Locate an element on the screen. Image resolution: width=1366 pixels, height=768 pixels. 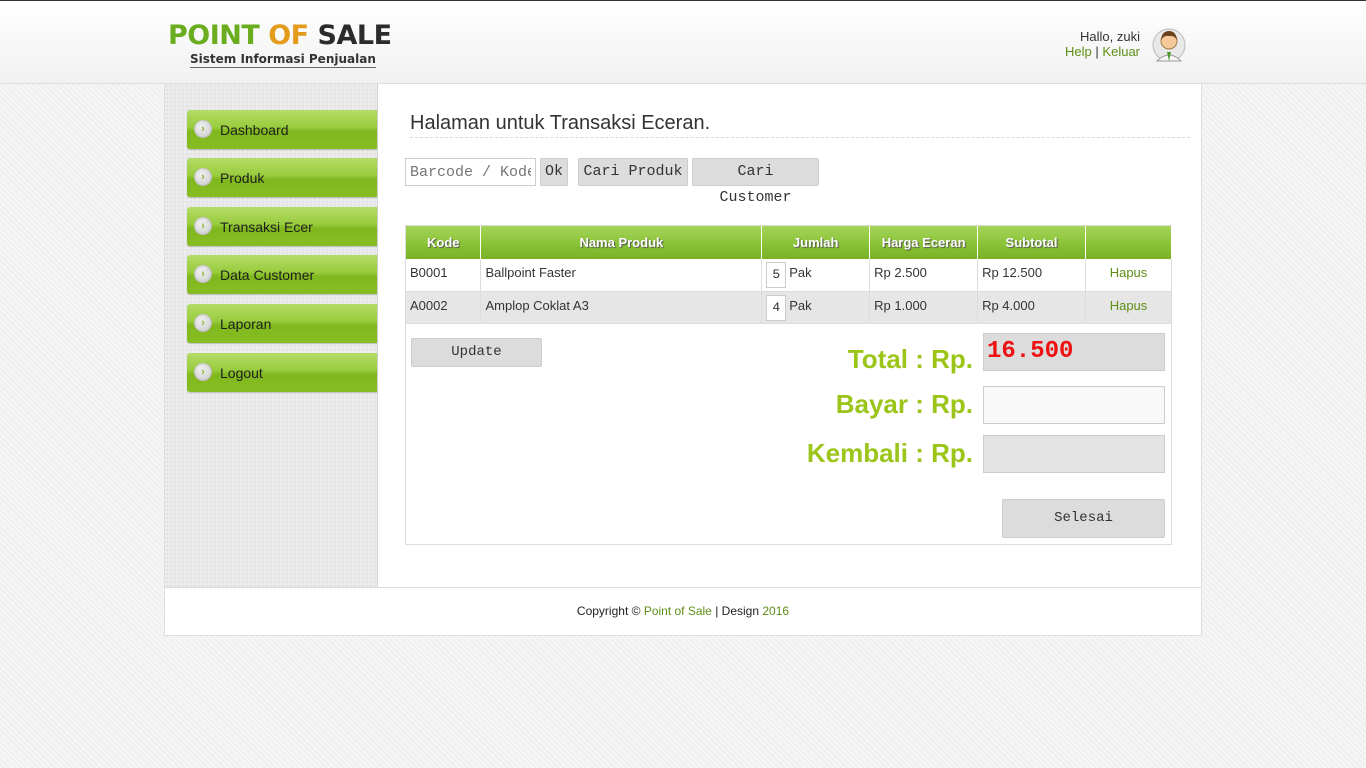
sidebar-item-data-customer: › Data Customer is located at coordinates (282, 274).